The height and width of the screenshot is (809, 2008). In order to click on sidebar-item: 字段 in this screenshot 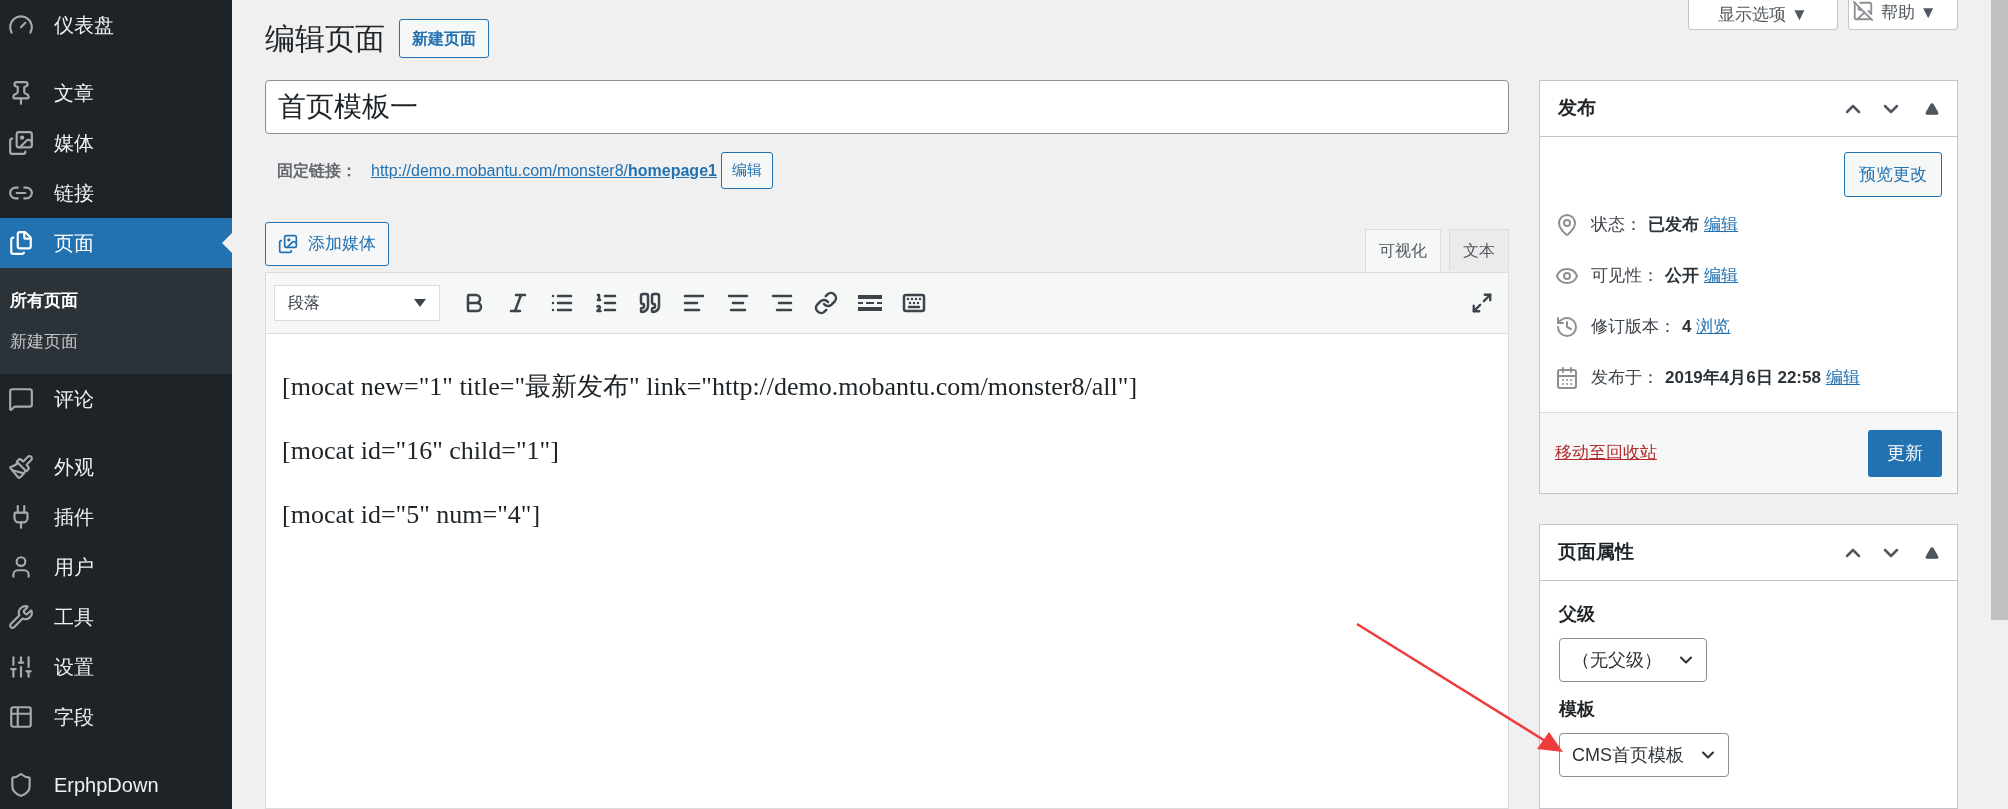, I will do `click(116, 717)`.